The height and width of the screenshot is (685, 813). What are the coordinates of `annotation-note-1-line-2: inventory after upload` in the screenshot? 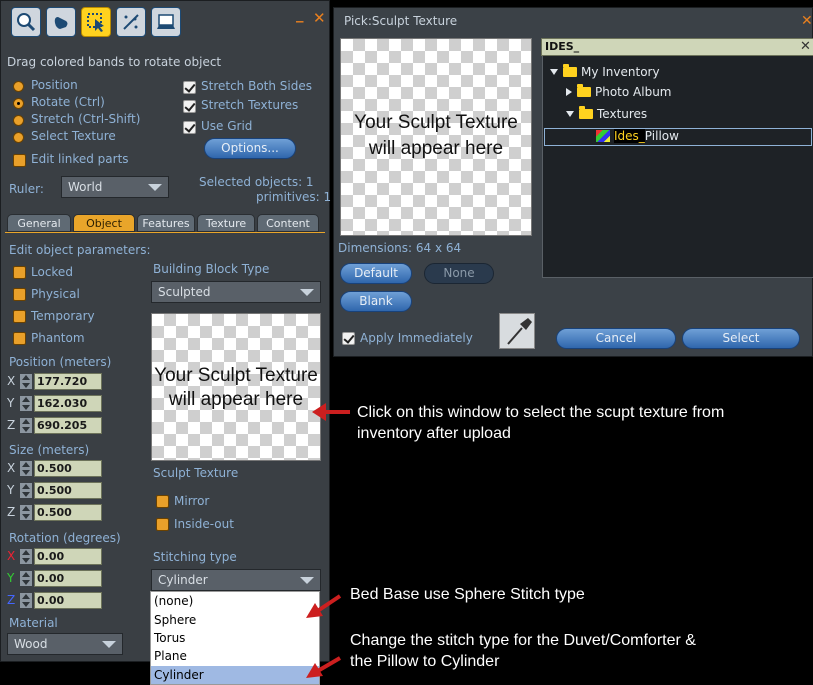 It's located at (434, 433).